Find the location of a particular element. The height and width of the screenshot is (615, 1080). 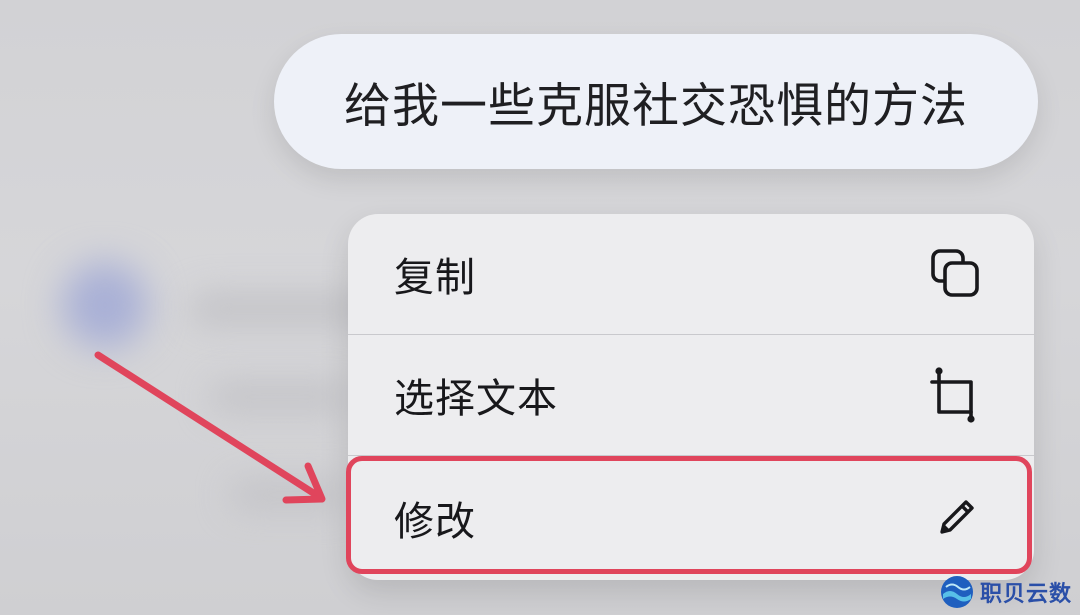

pencil-icon is located at coordinates (956, 518).